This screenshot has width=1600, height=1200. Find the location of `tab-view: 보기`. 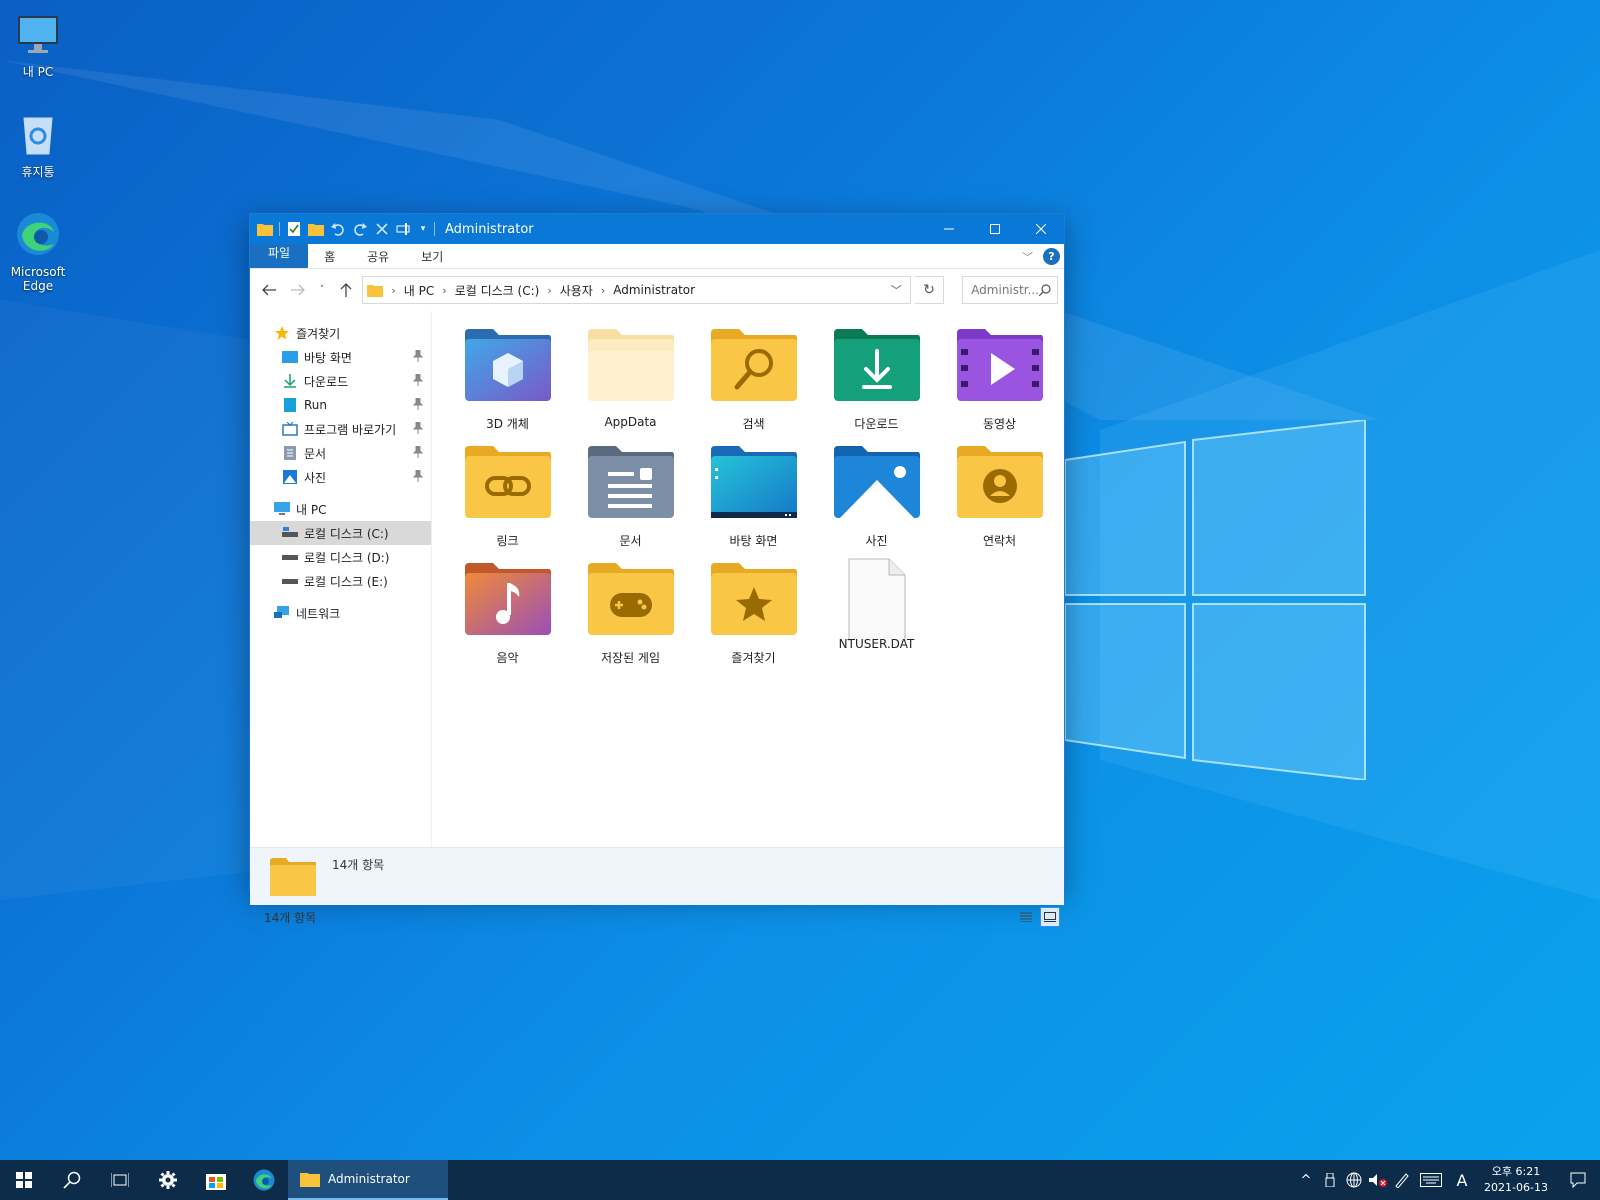

tab-view: 보기 is located at coordinates (432, 256).